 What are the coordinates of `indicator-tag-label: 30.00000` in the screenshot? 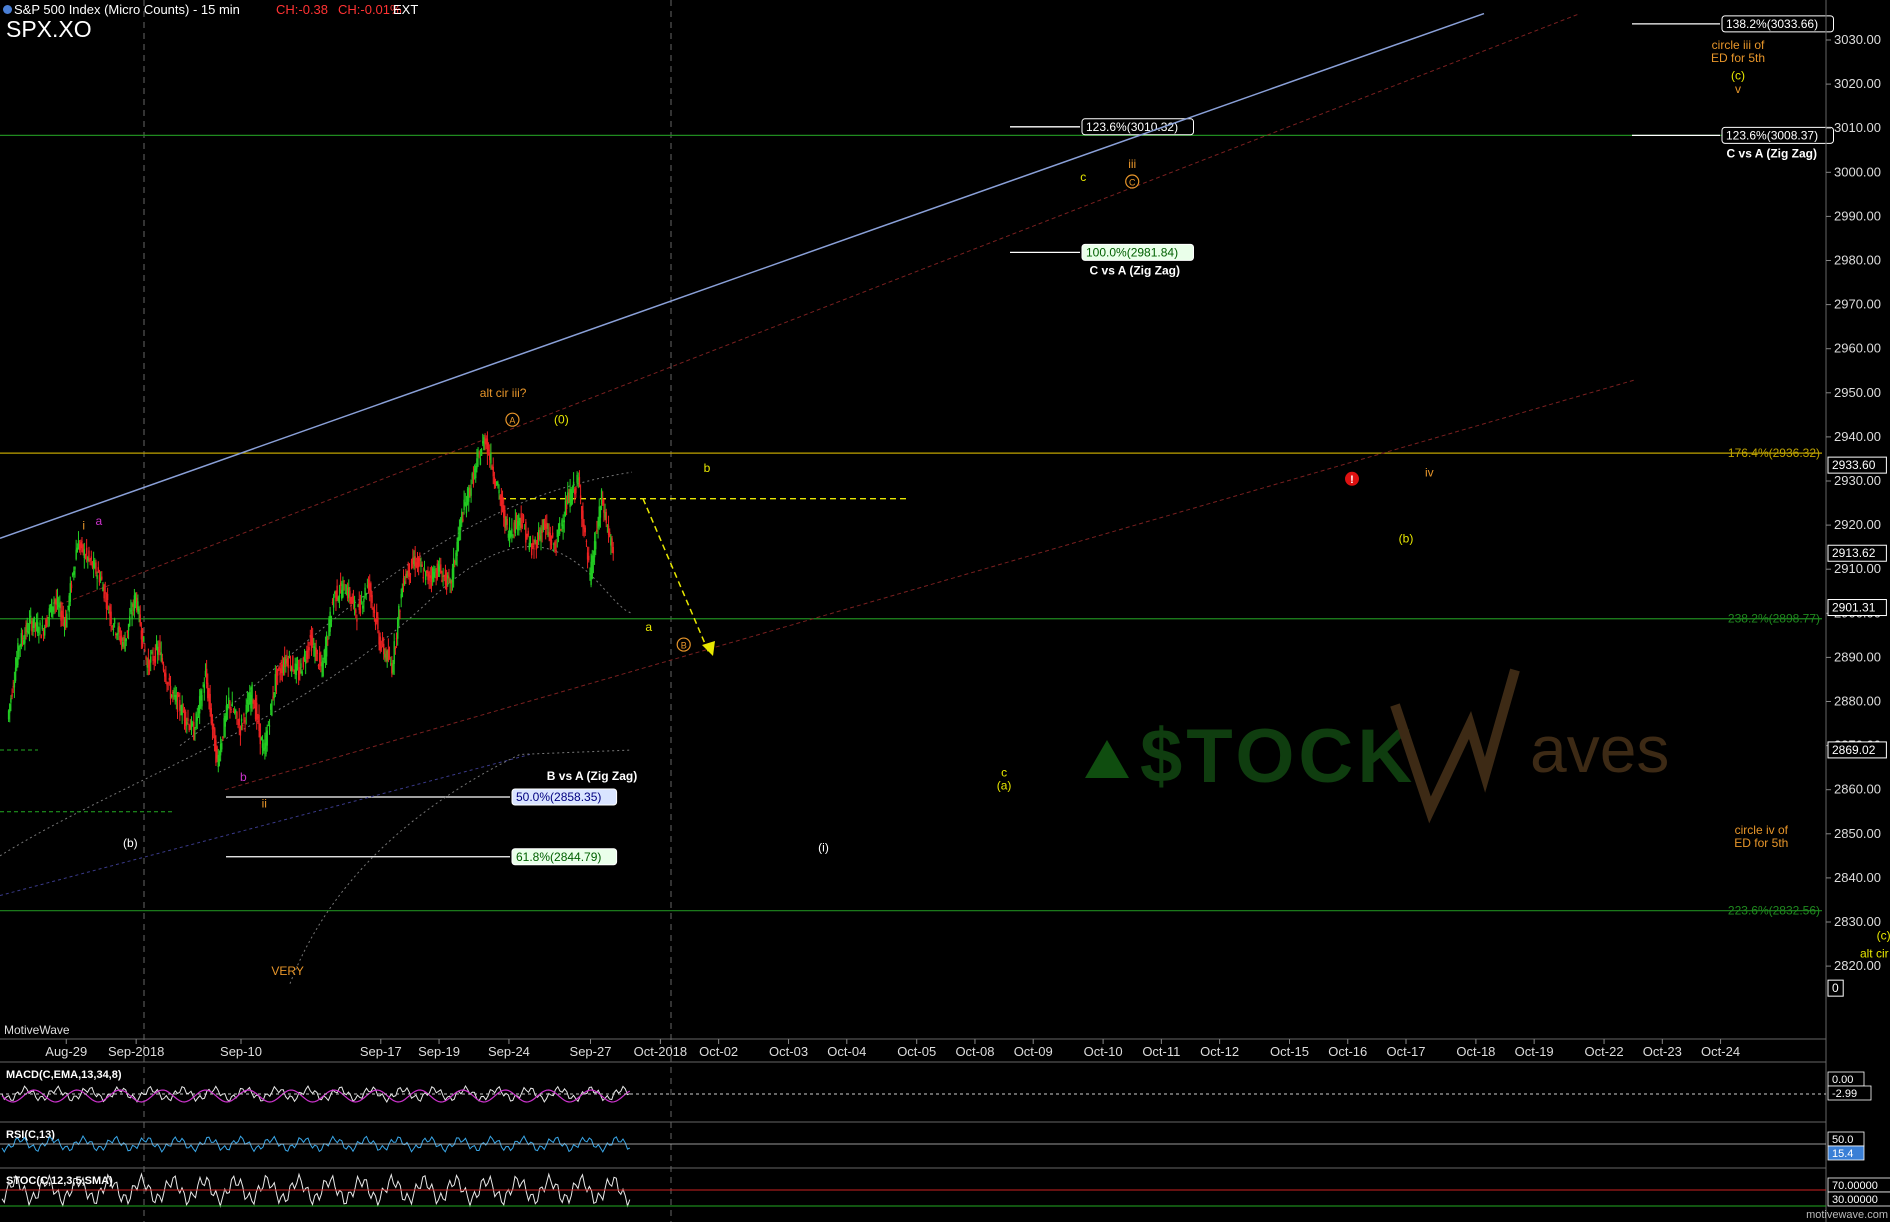 It's located at (1855, 1200).